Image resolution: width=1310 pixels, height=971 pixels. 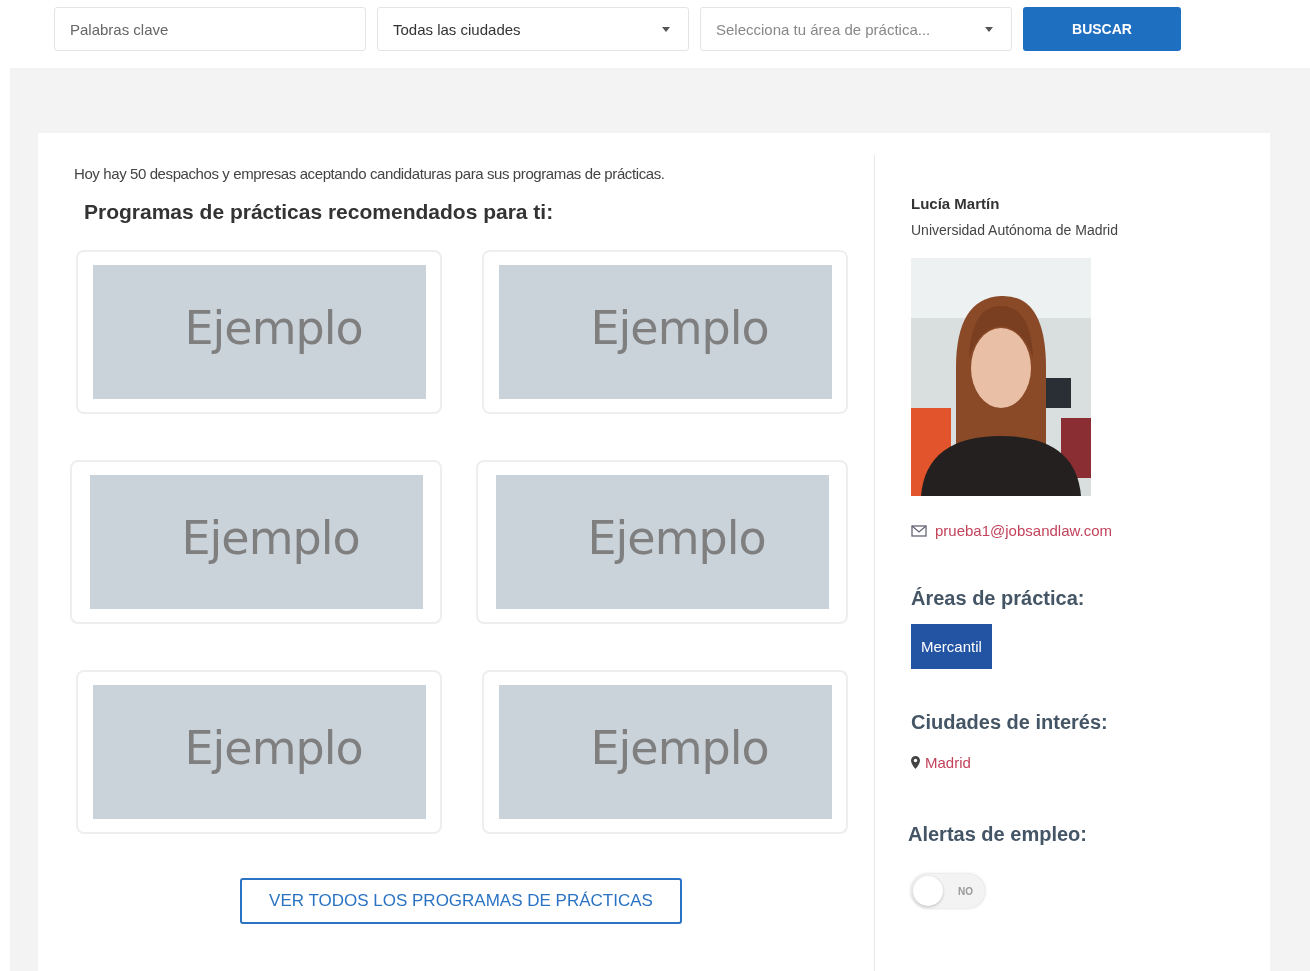 What do you see at coordinates (1014, 230) in the screenshot?
I see `profile-university: Universidad Autónoma de Madrid` at bounding box center [1014, 230].